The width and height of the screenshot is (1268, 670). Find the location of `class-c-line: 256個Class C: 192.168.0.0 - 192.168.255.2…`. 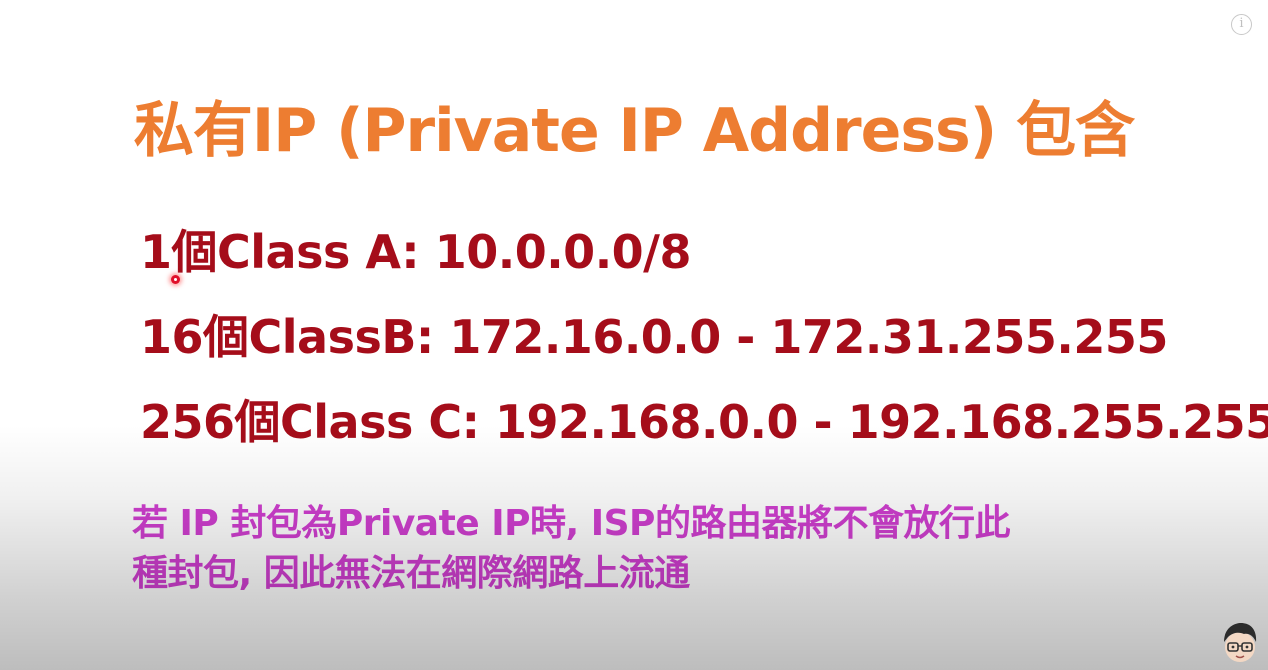

class-c-line: 256個Class C: 192.168.0.0 - 192.168.255.2… is located at coordinates (704, 422).